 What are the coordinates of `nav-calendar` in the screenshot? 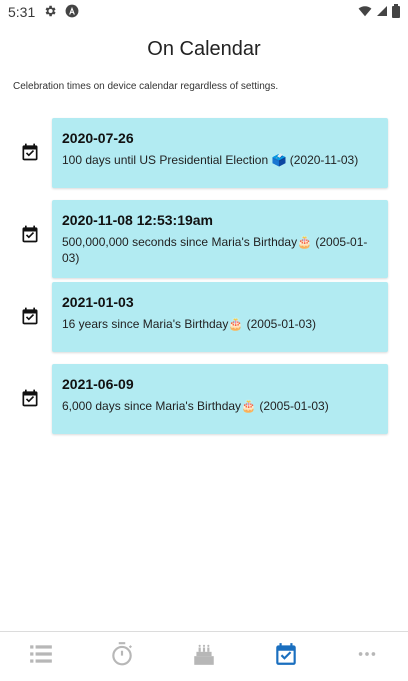 It's located at (286, 657).